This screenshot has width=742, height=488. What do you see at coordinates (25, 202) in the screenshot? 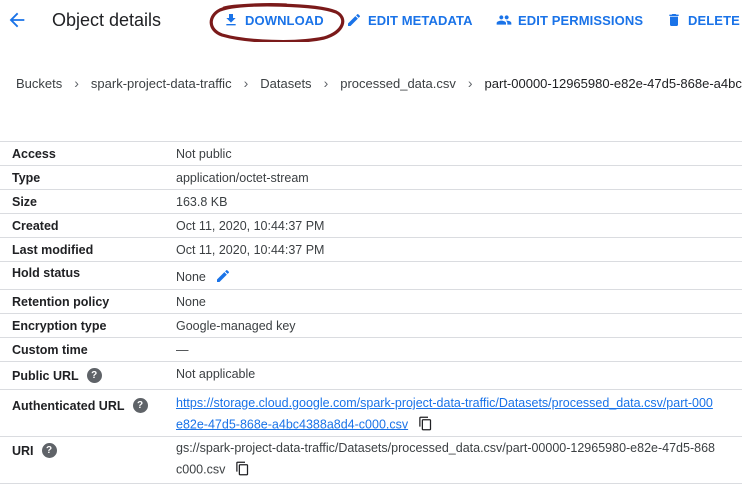
I see `size-label: Size` at bounding box center [25, 202].